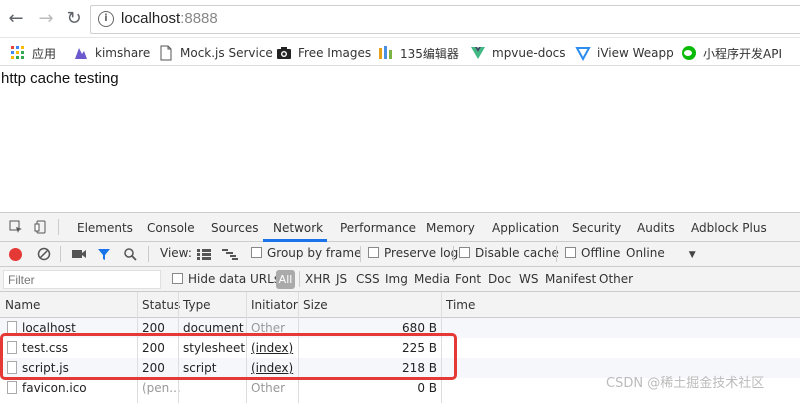  Describe the element at coordinates (468, 279) in the screenshot. I see `filter-type-font: Font` at that location.